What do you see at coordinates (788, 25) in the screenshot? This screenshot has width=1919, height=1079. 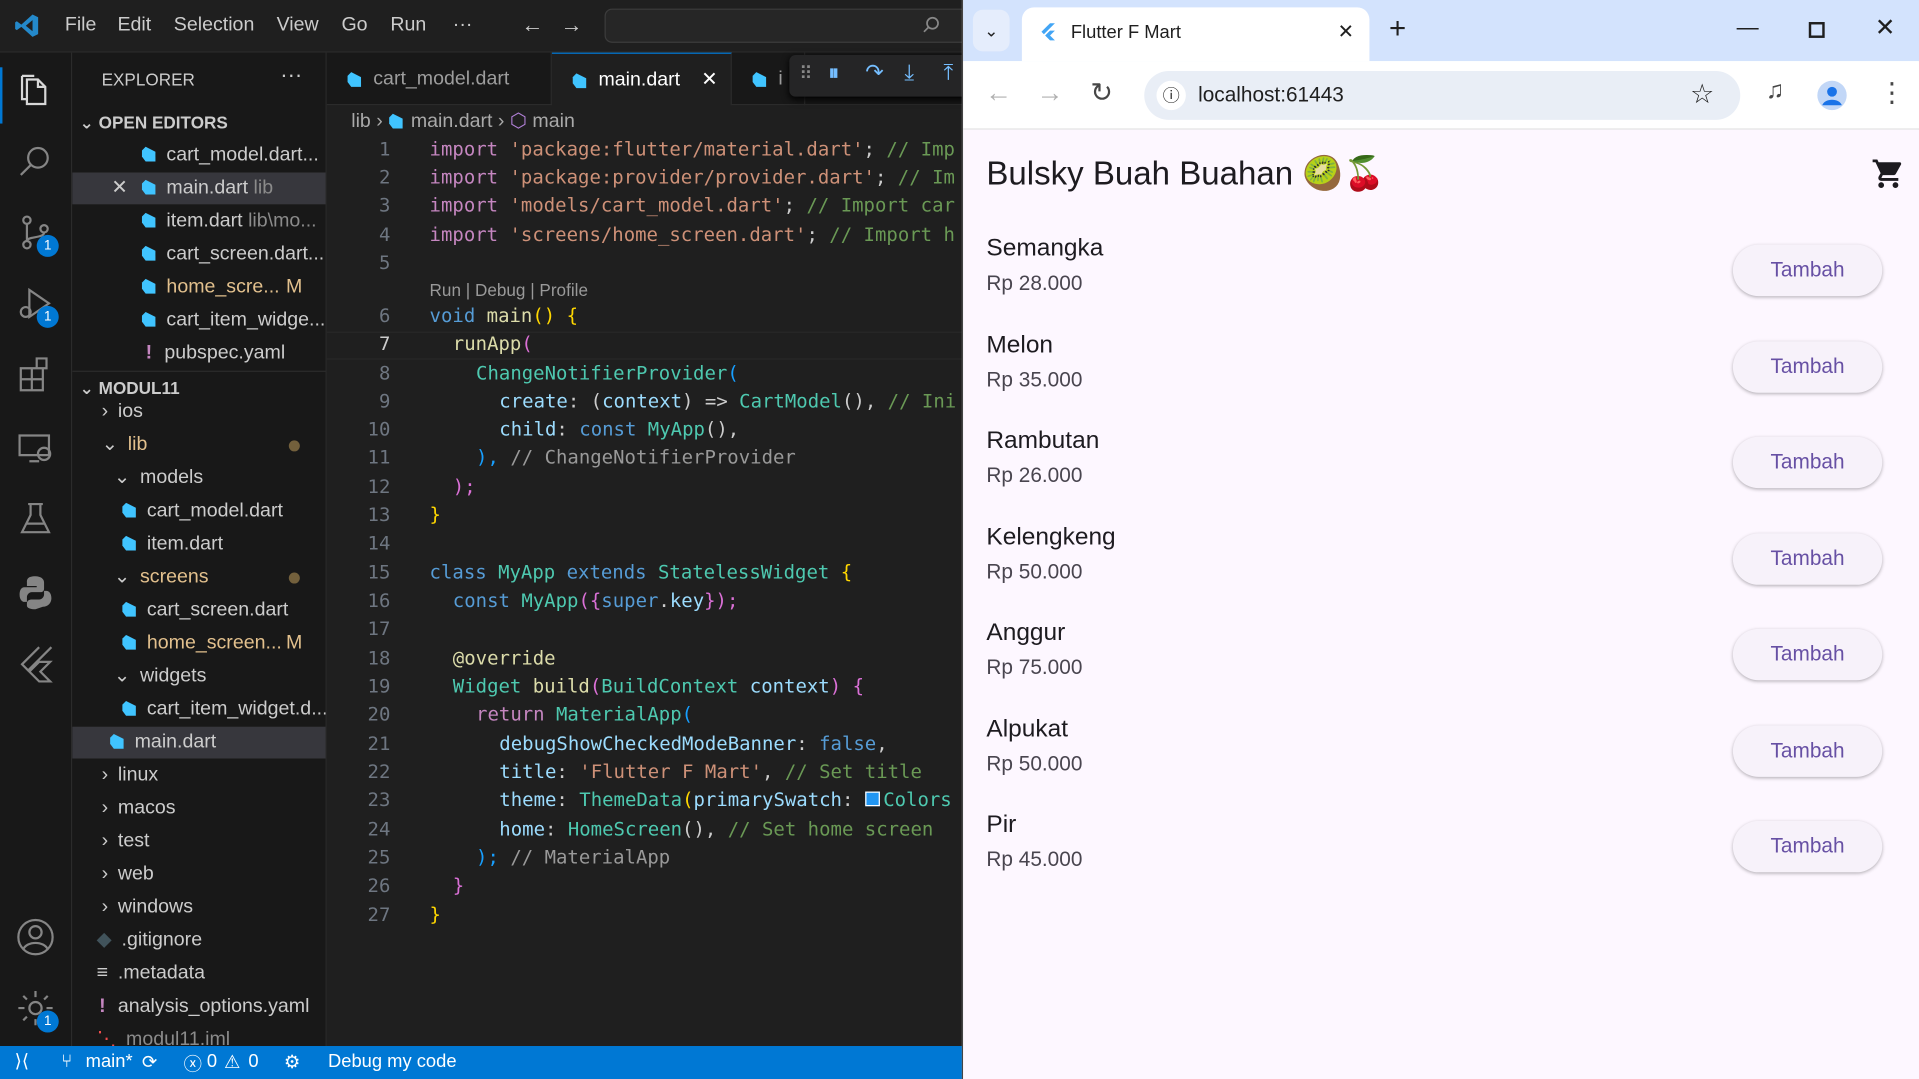 I see `command-center-search` at bounding box center [788, 25].